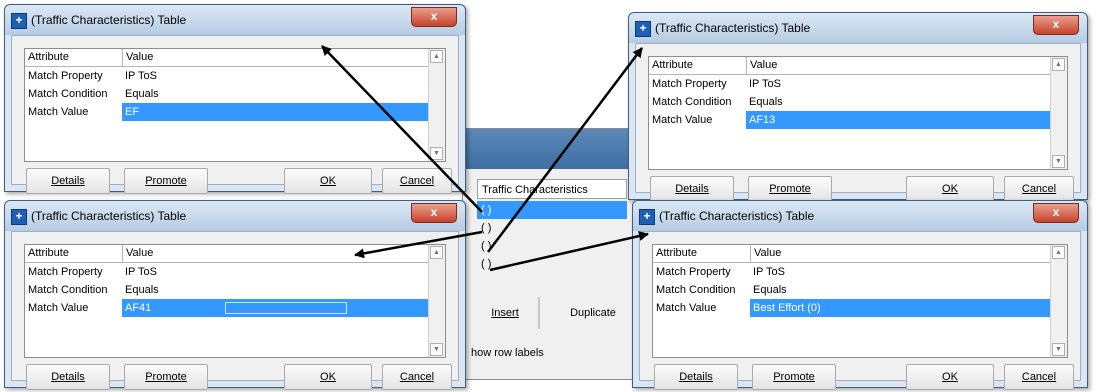  Describe the element at coordinates (138, 308) in the screenshot. I see `value-text: AF41` at that location.